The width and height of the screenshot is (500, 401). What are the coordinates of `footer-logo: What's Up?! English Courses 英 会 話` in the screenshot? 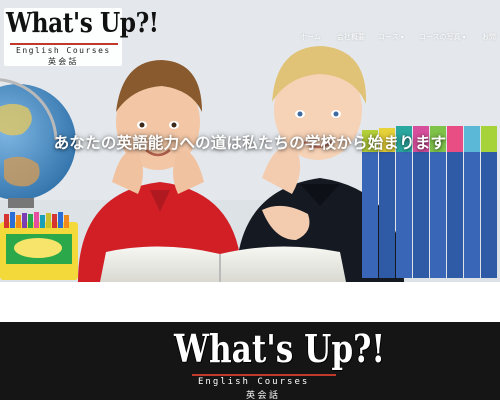 It's located at (276, 363).